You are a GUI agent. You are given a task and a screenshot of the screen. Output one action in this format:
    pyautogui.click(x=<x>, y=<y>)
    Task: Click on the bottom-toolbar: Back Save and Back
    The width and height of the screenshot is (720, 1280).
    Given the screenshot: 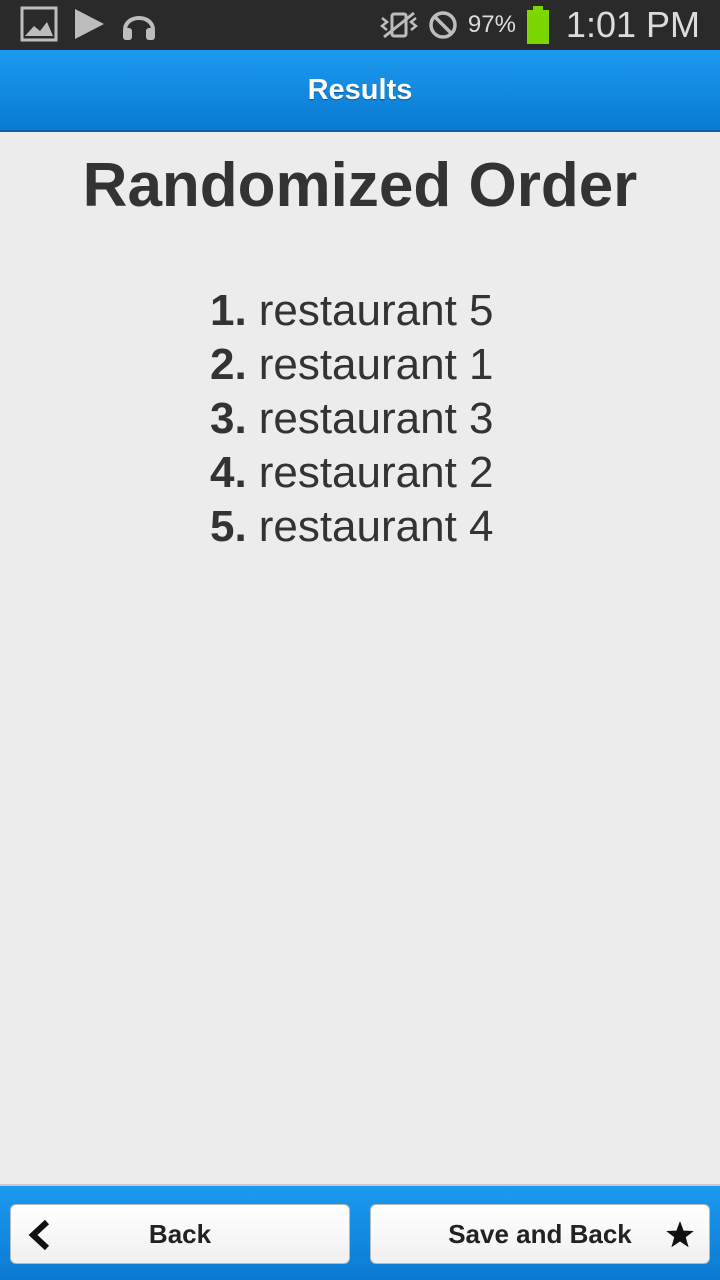 What is the action you would take?
    pyautogui.click(x=360, y=1232)
    